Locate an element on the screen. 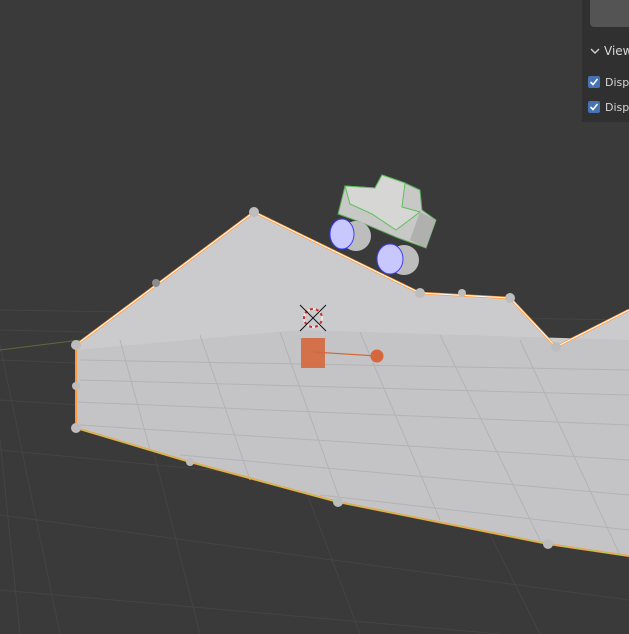 The height and width of the screenshot is (634, 629). sidebar-top-button is located at coordinates (609, 13).